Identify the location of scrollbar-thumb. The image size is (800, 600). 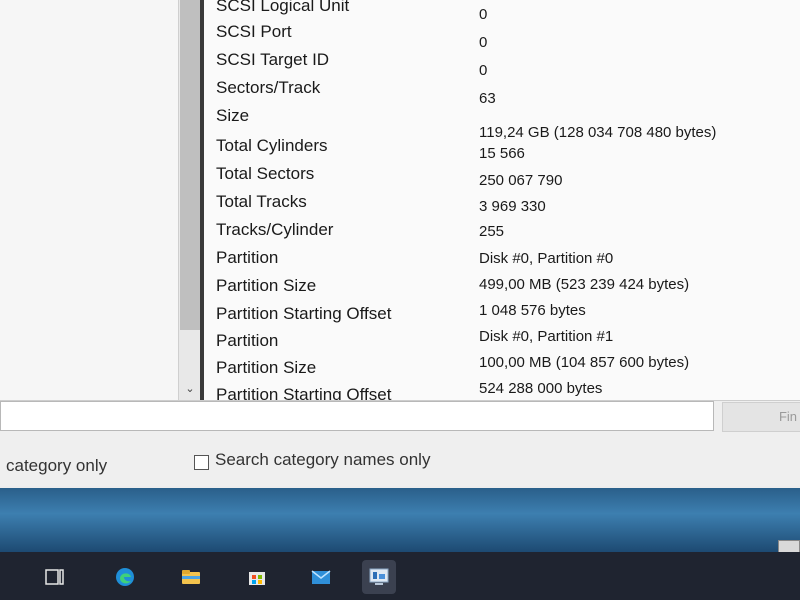
(190, 165).